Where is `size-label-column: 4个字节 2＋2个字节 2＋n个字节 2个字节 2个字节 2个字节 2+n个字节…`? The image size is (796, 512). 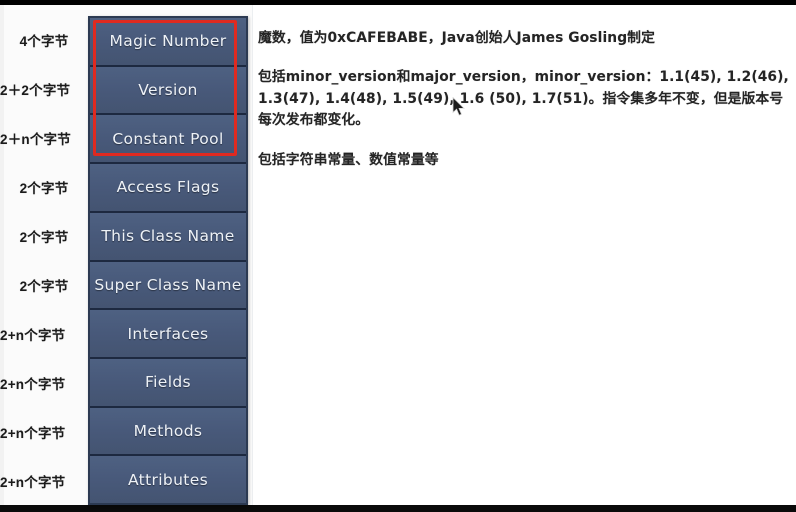 size-label-column: 4个字节 2＋2个字节 2＋n个字节 2个字节 2个字节 2个字节 2+n个字节… is located at coordinates (44, 260).